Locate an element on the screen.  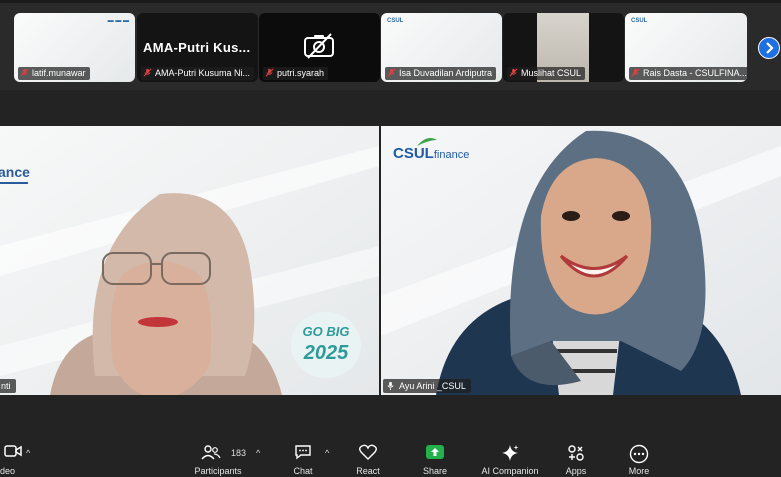
more-icon is located at coordinates (639, 454).